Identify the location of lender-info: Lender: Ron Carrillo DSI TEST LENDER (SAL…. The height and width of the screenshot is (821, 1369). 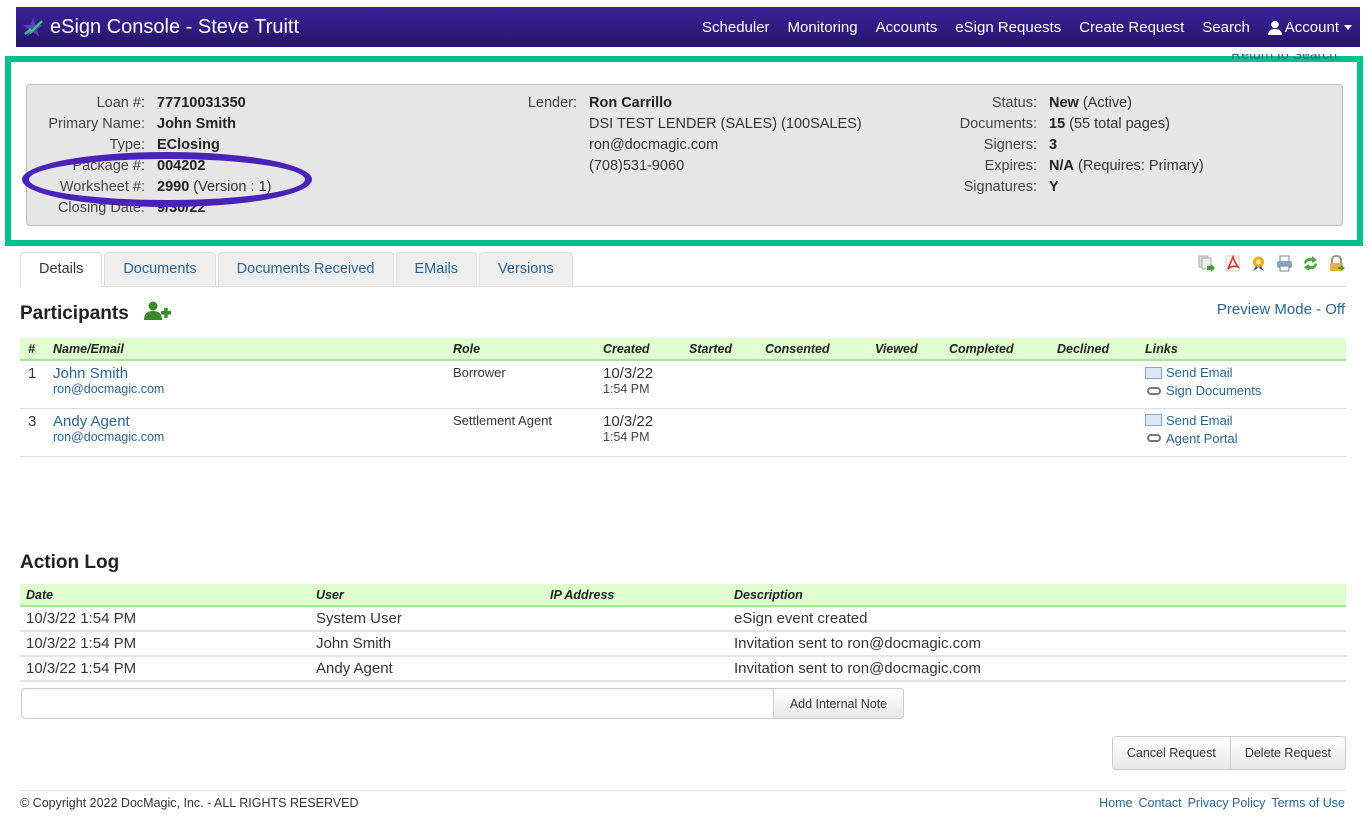
(664, 135).